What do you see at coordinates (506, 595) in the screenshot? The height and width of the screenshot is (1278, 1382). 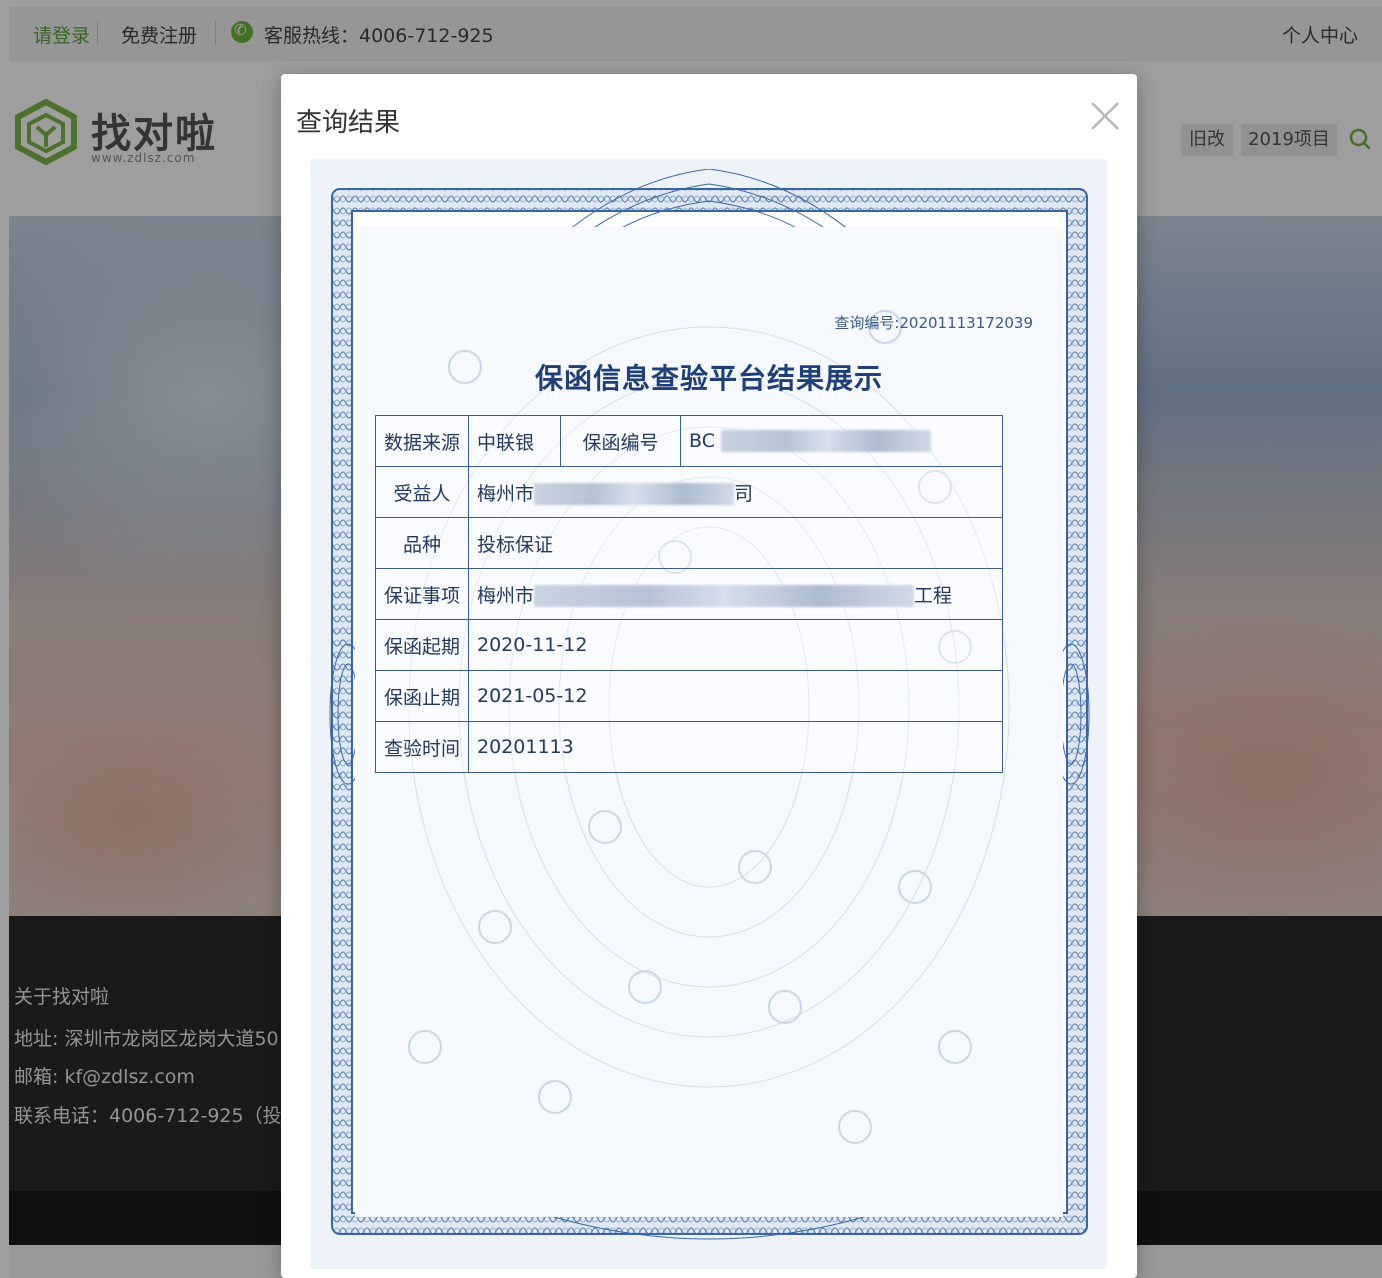 I see `matter-value-prefix: 梅州市` at bounding box center [506, 595].